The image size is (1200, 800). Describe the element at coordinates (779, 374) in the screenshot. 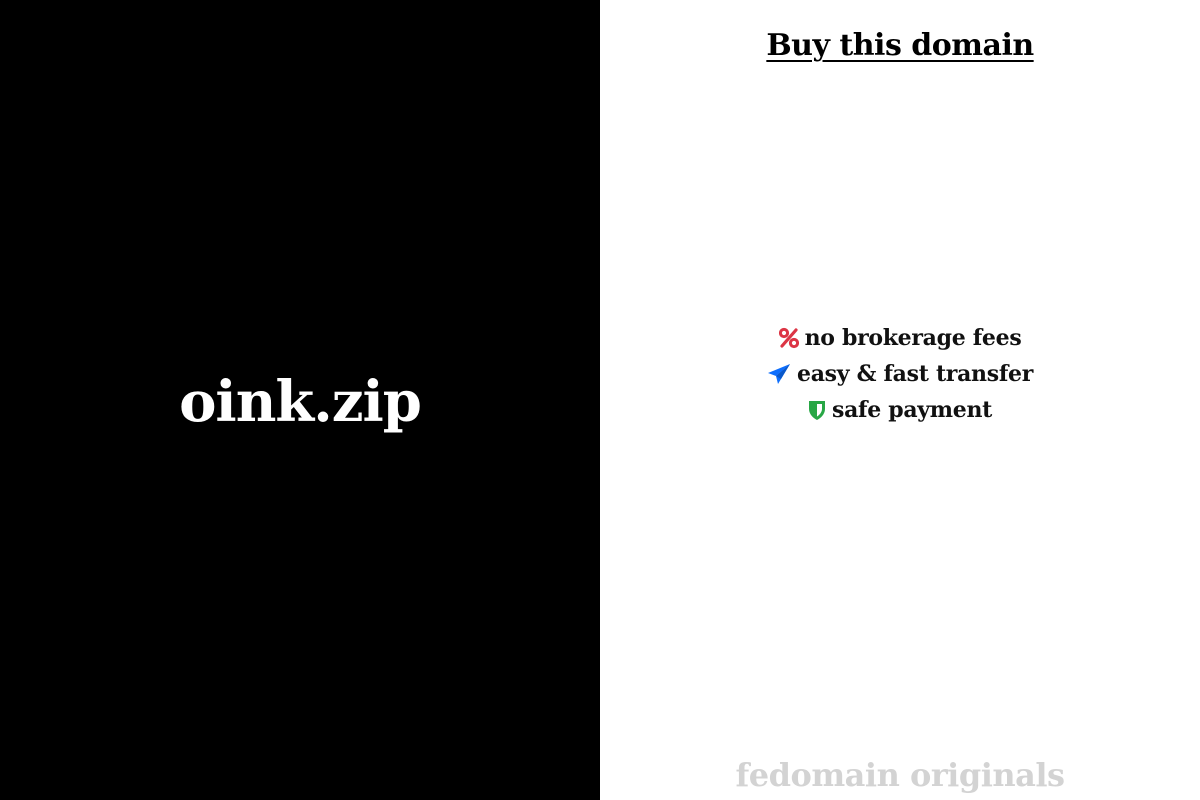

I see `paper-plane-icon` at that location.